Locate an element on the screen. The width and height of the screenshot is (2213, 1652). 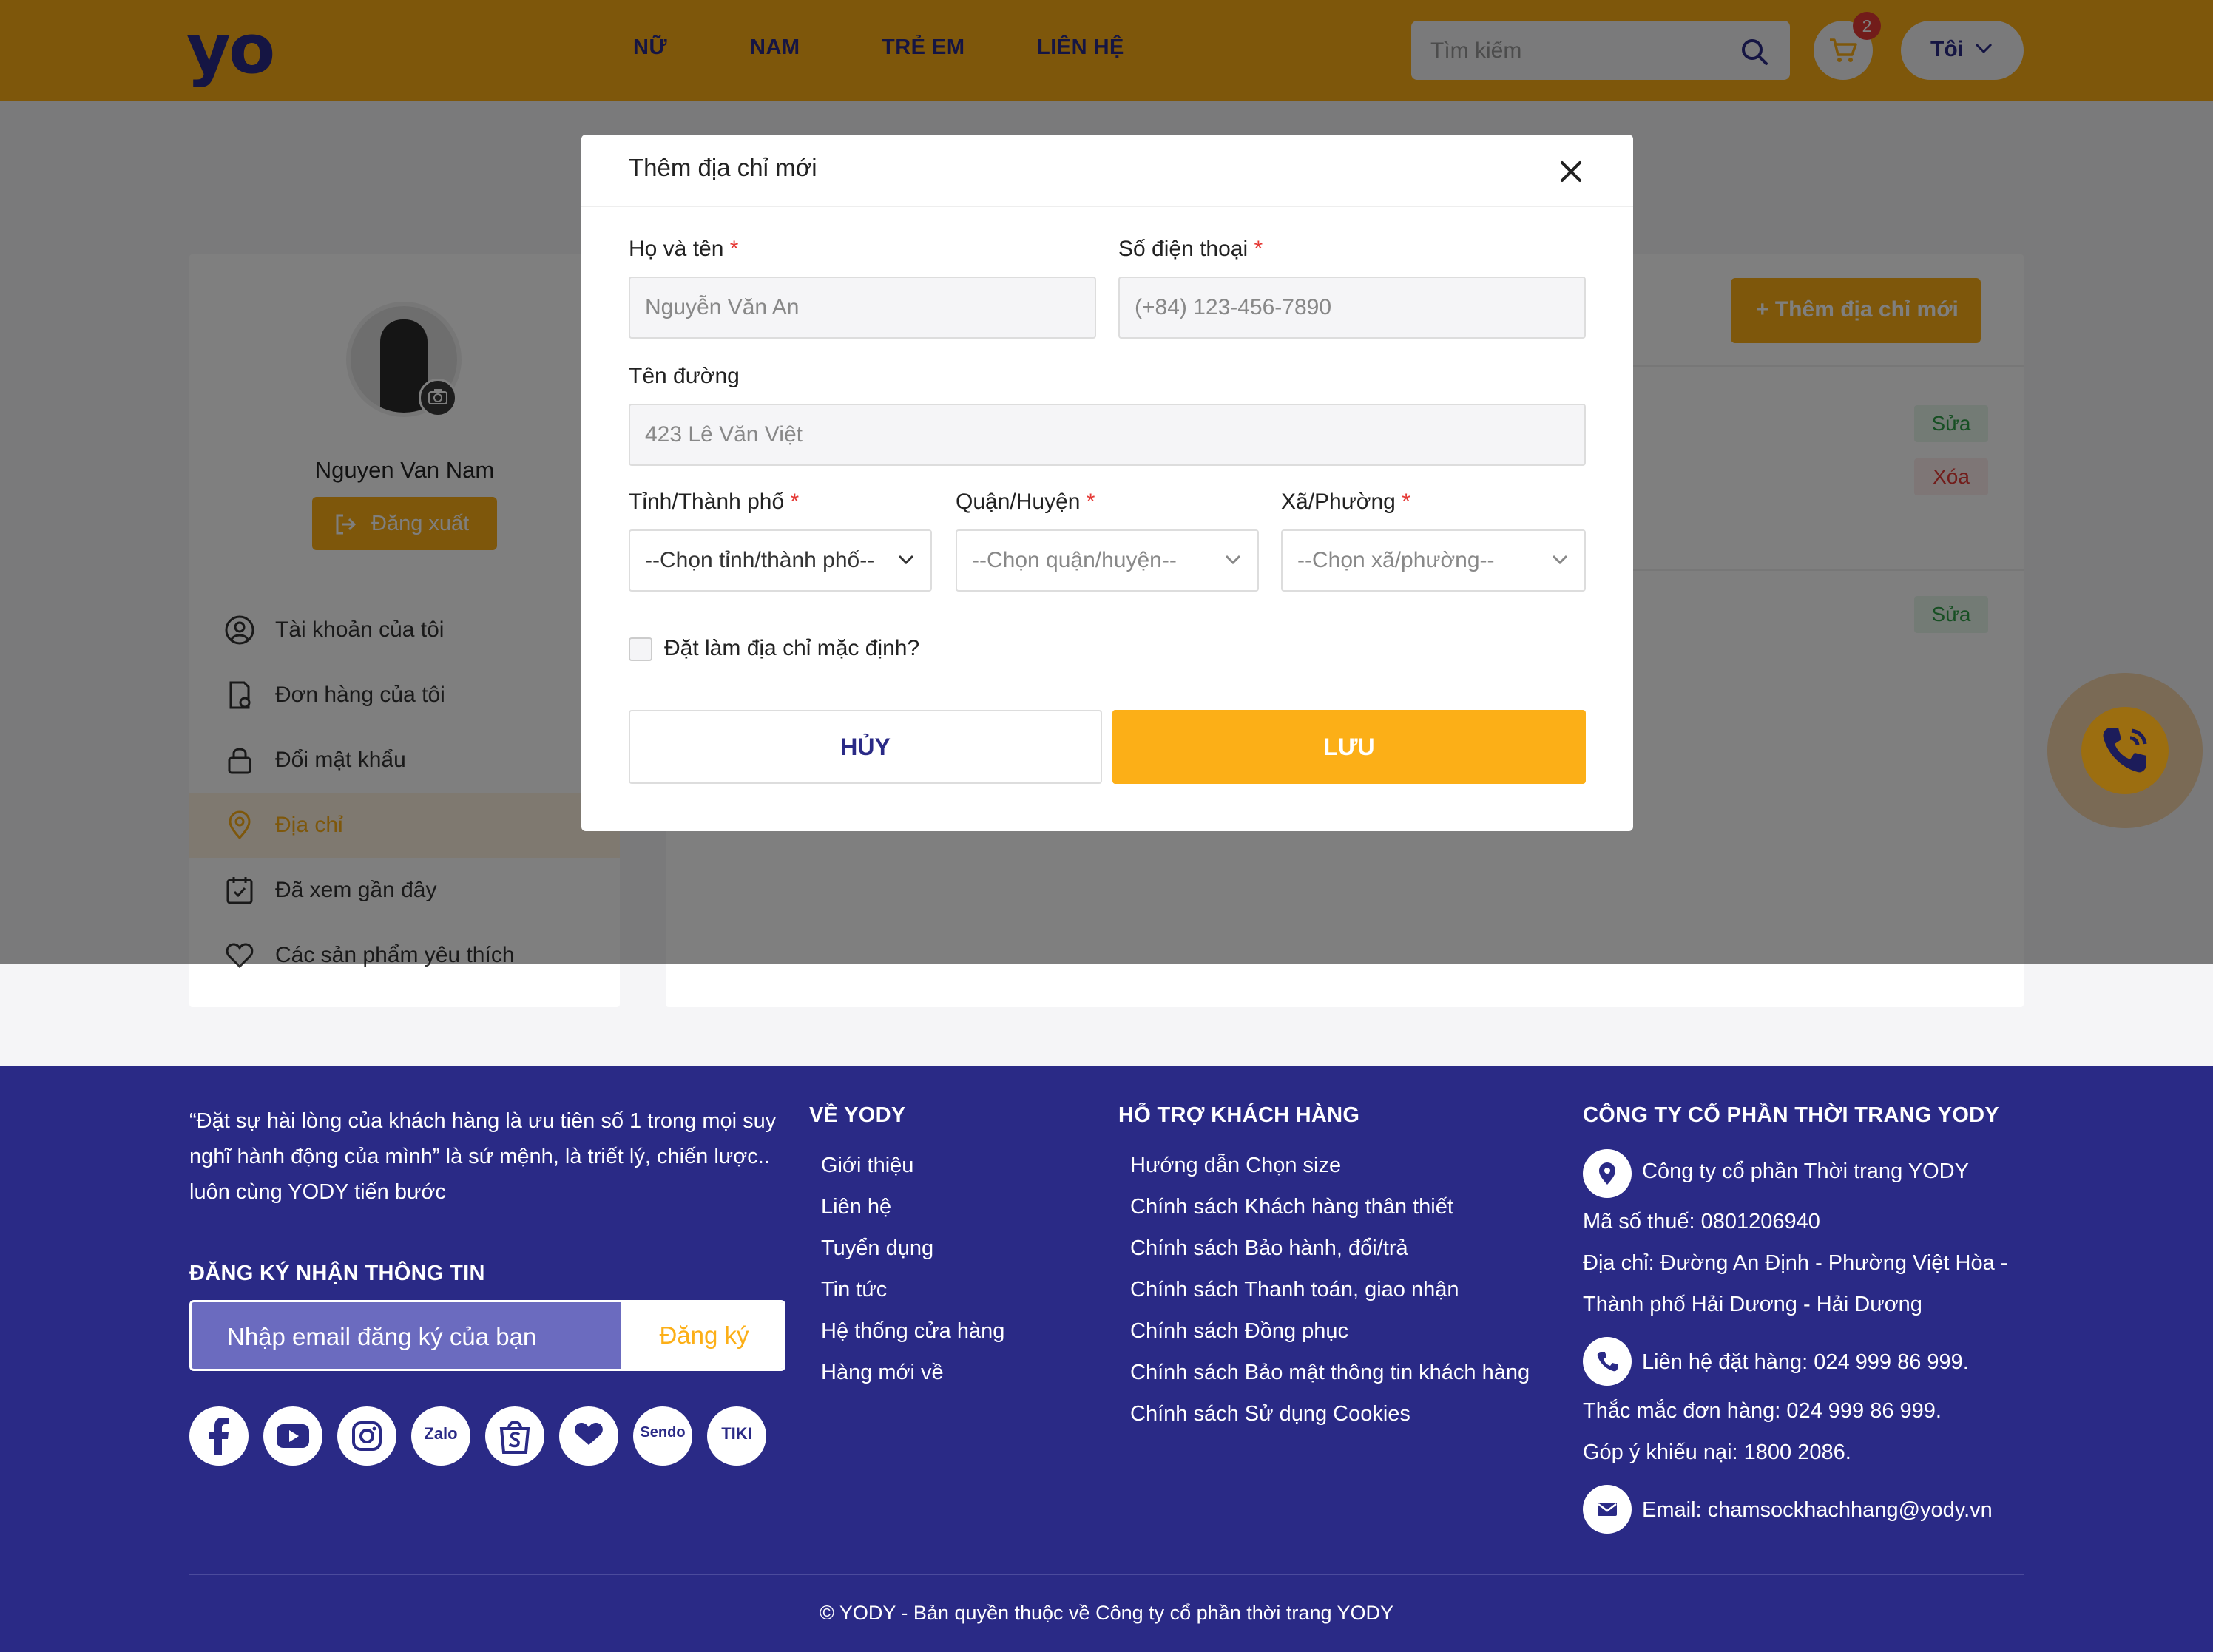
zalo-icon: Zalo is located at coordinates (440, 1436).